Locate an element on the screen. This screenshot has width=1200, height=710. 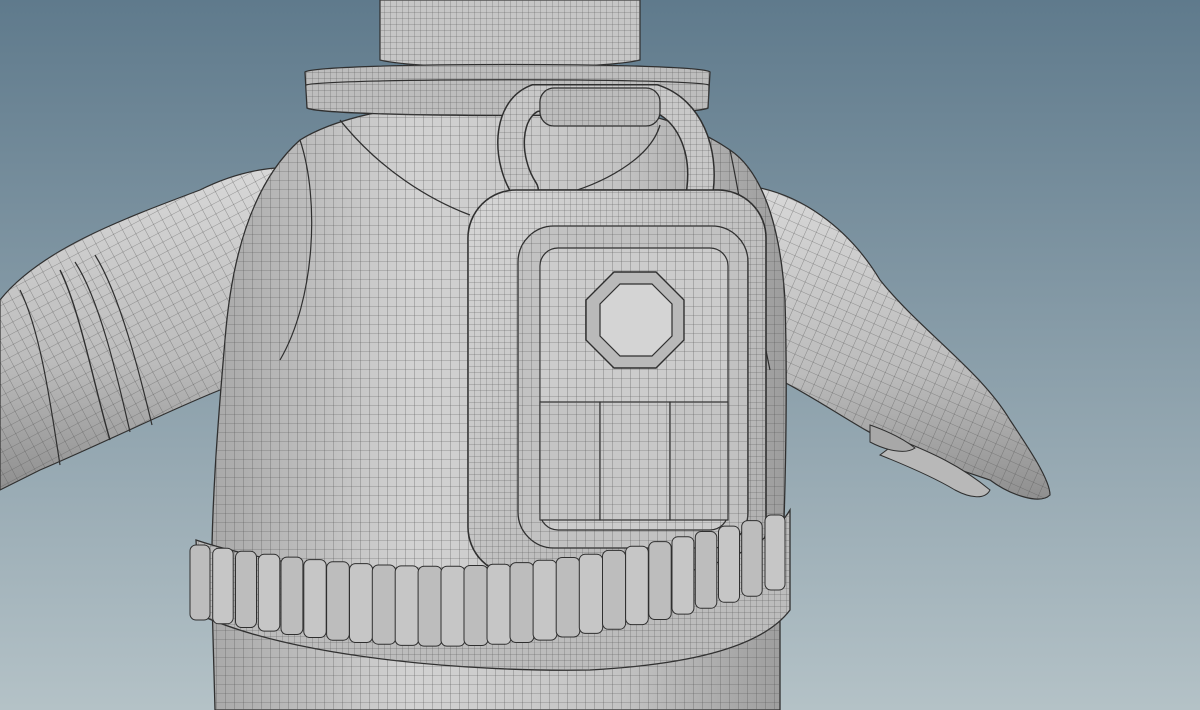
panel-slots is located at coordinates (634, 461).